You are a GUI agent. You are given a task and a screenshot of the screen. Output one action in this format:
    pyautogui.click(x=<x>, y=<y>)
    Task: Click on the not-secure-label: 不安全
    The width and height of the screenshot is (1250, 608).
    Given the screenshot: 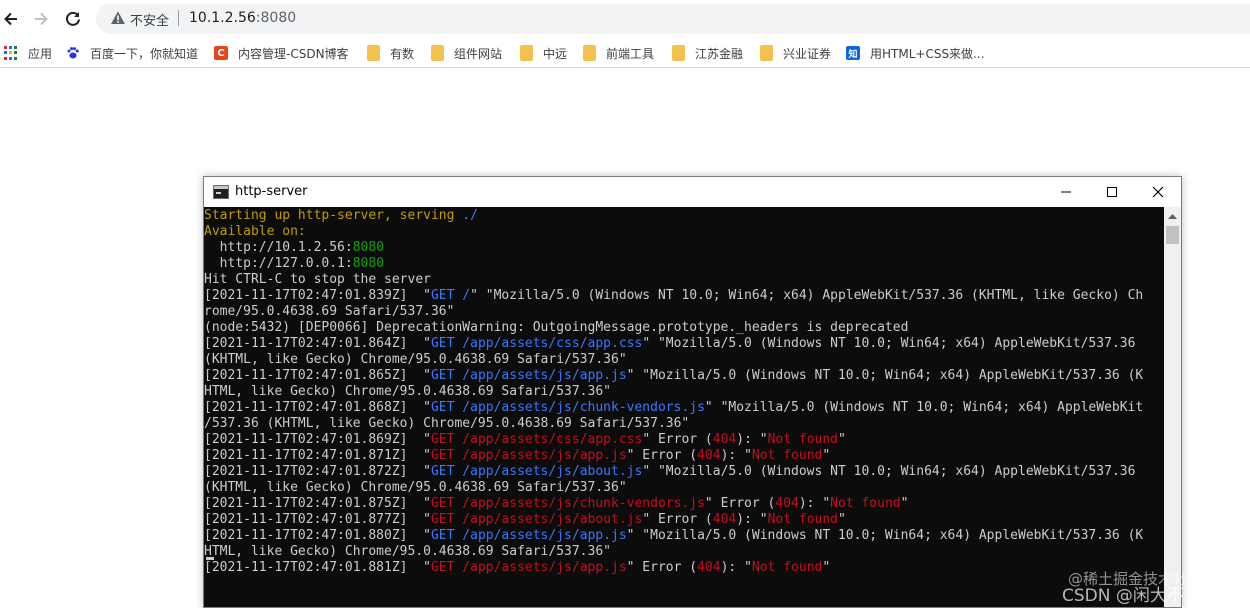 What is the action you would take?
    pyautogui.click(x=149, y=19)
    